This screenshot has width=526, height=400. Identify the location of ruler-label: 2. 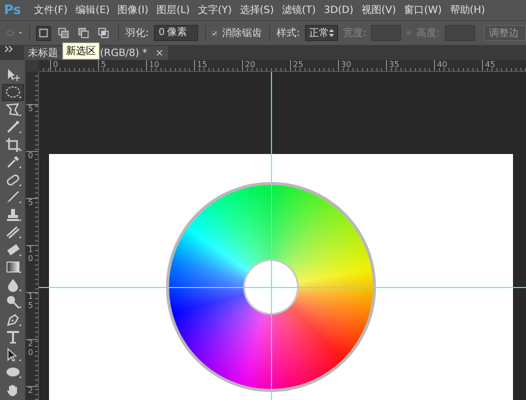
(31, 391).